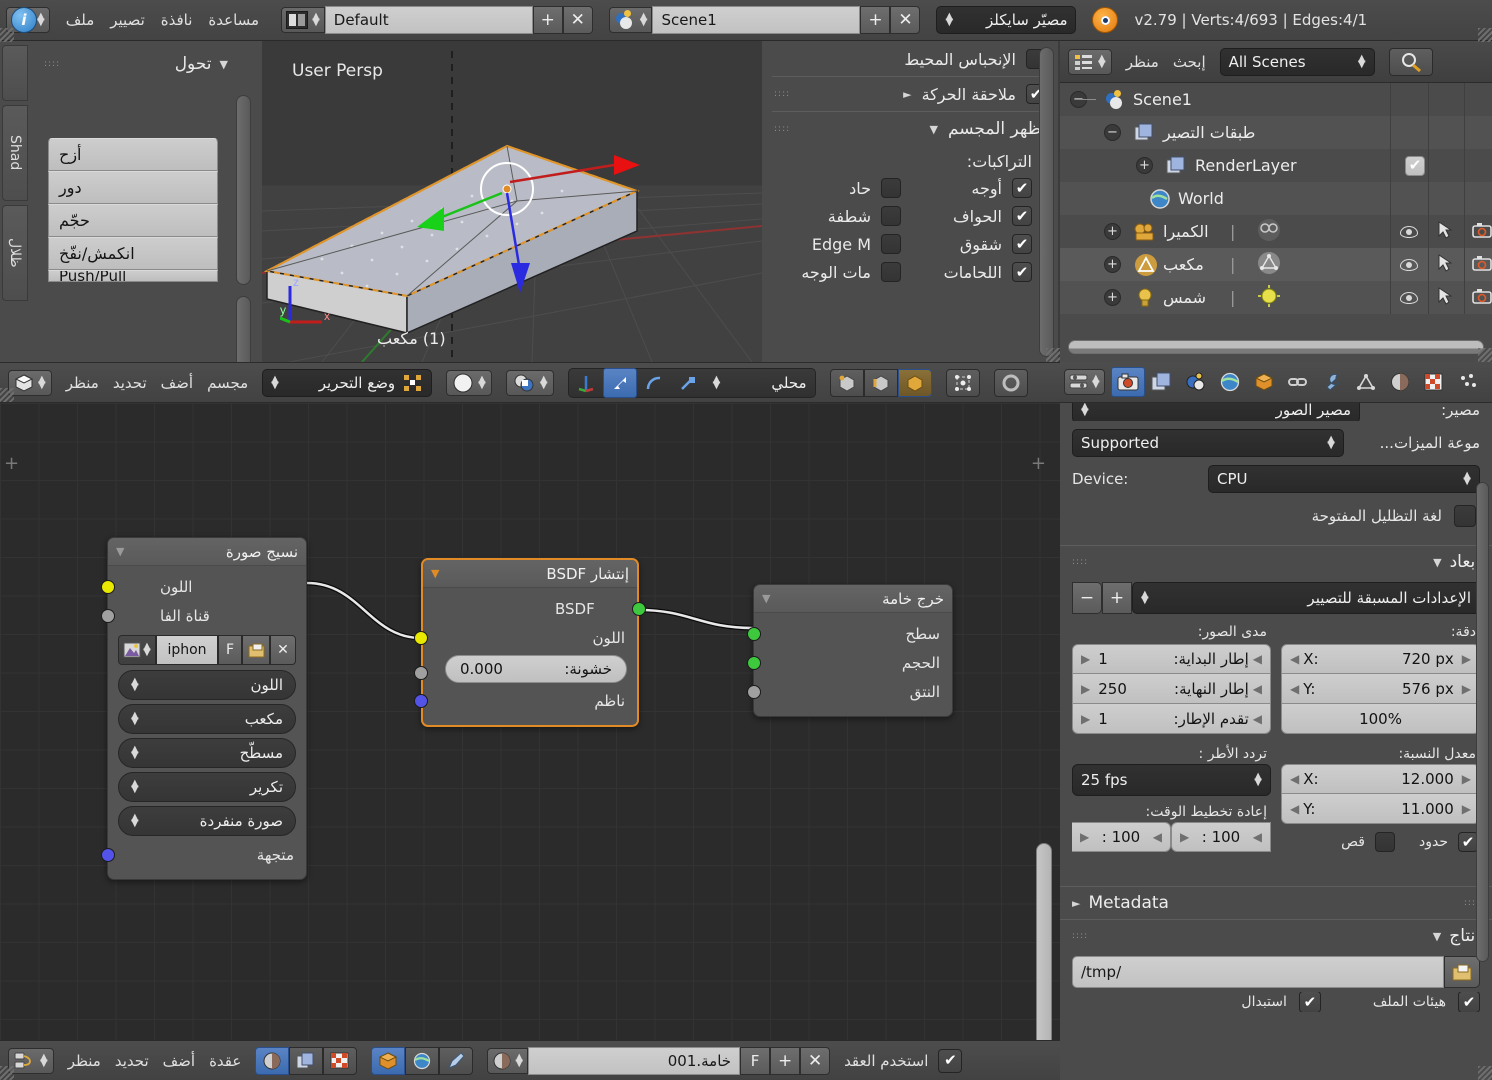 Image resolution: width=1492 pixels, height=1080 pixels. I want to click on overlay-faces: أوجه, so click(975, 188).